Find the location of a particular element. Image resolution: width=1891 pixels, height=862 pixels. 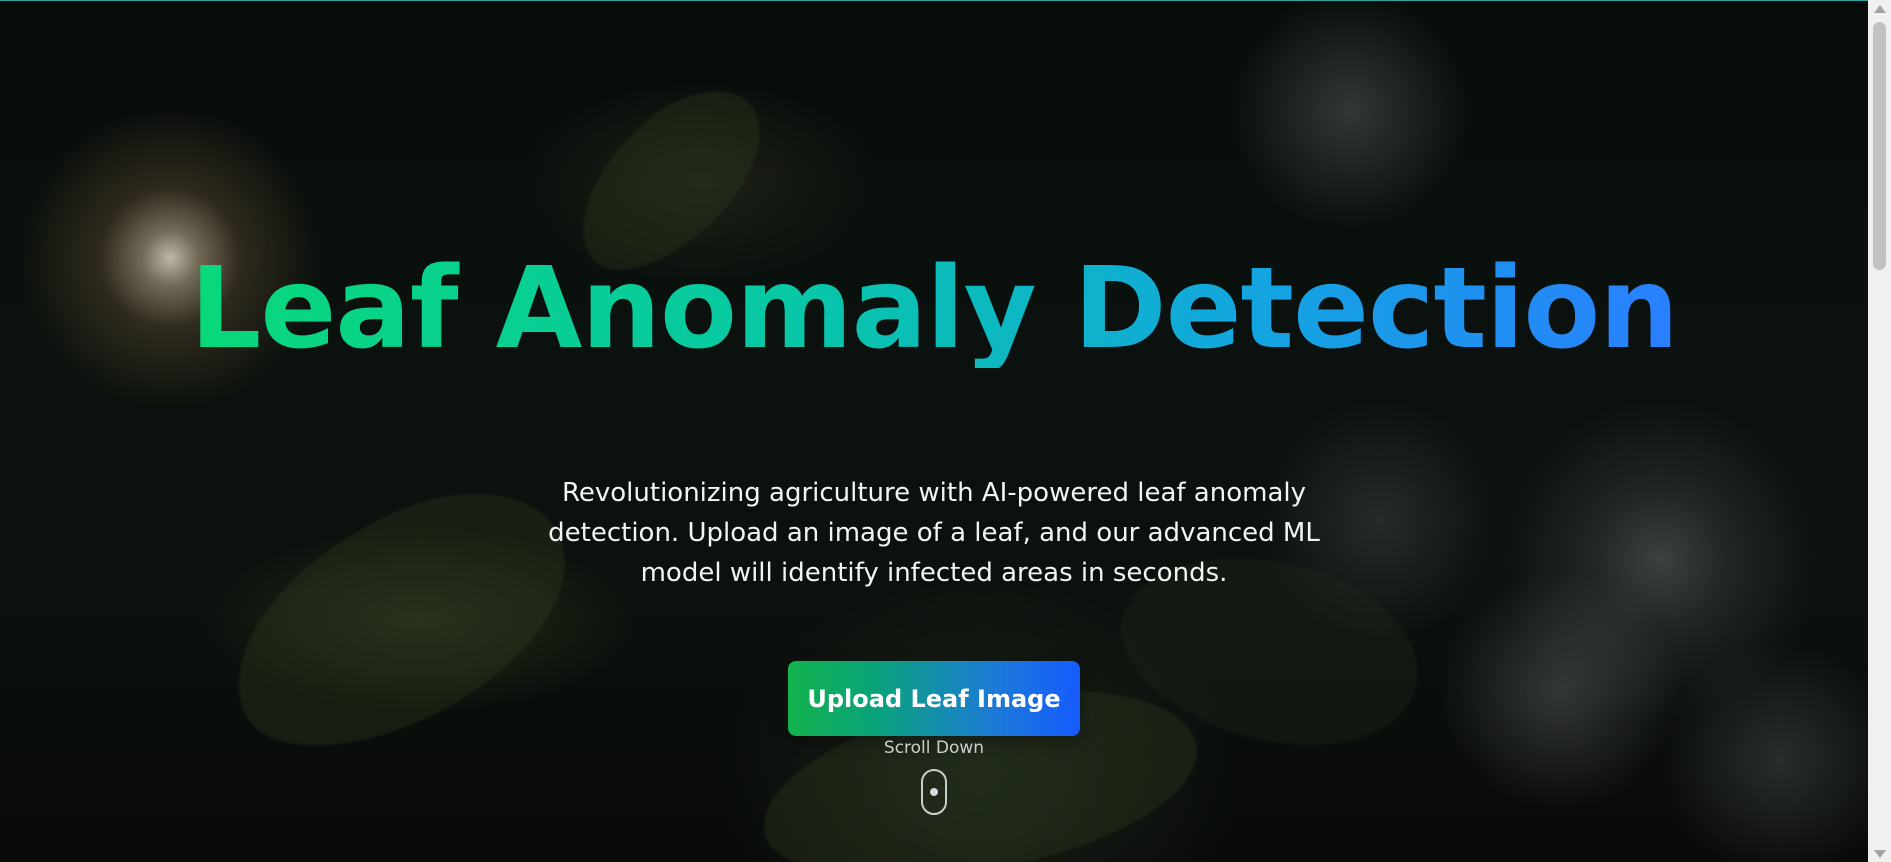

mouse-icon is located at coordinates (934, 792).